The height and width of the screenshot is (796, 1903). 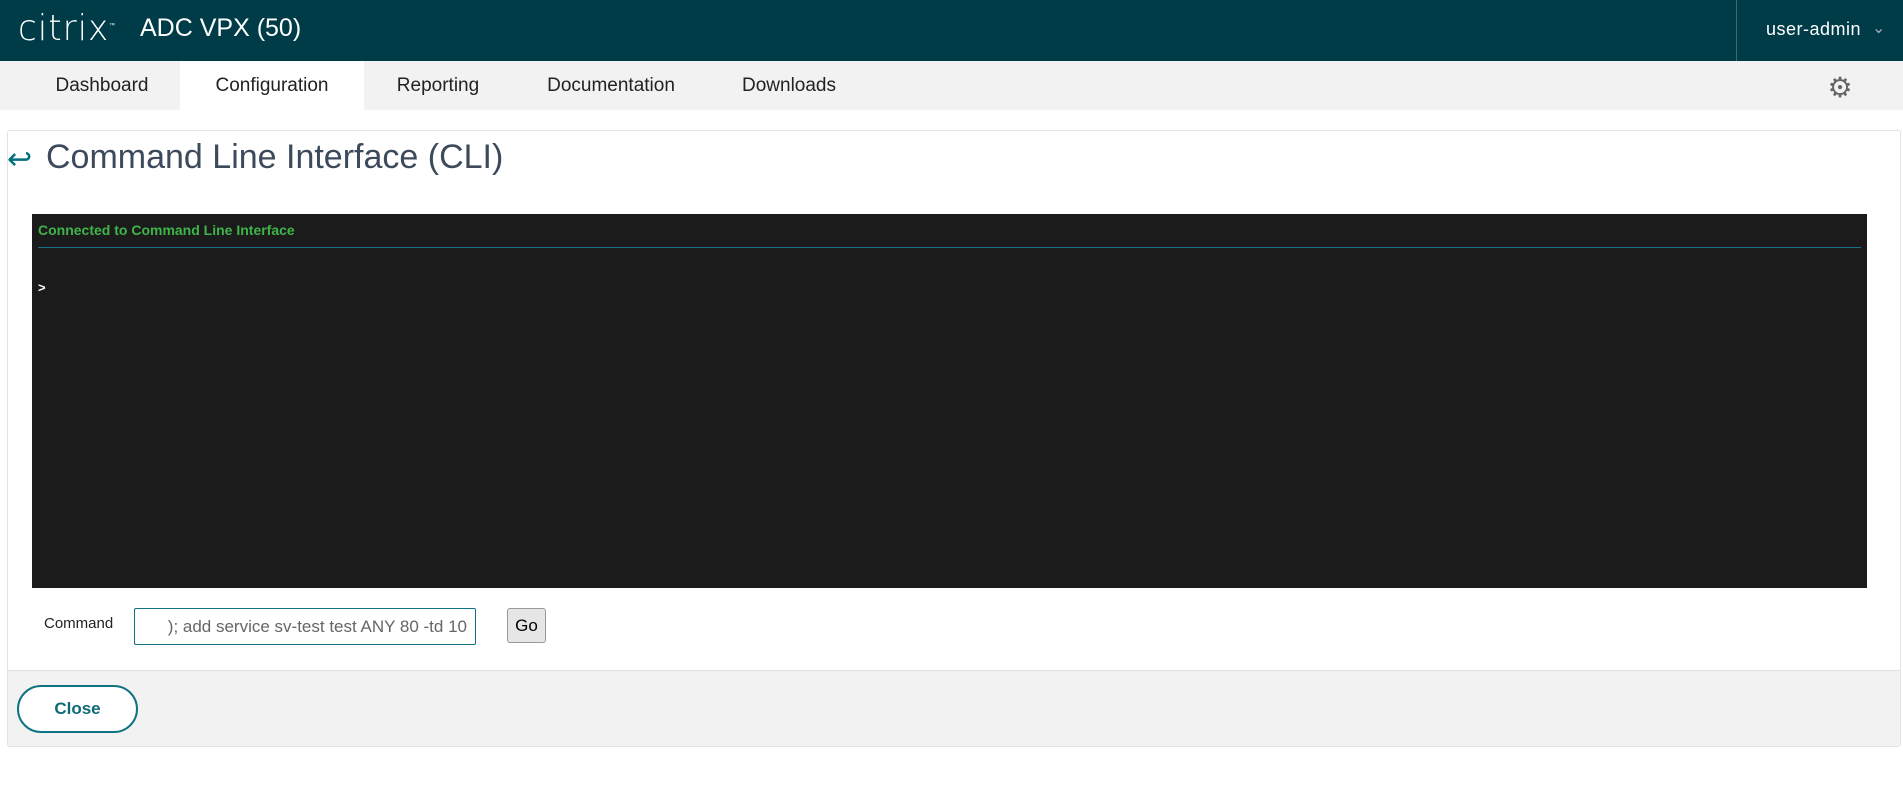 What do you see at coordinates (305, 626) in the screenshot?
I see `command-input` at bounding box center [305, 626].